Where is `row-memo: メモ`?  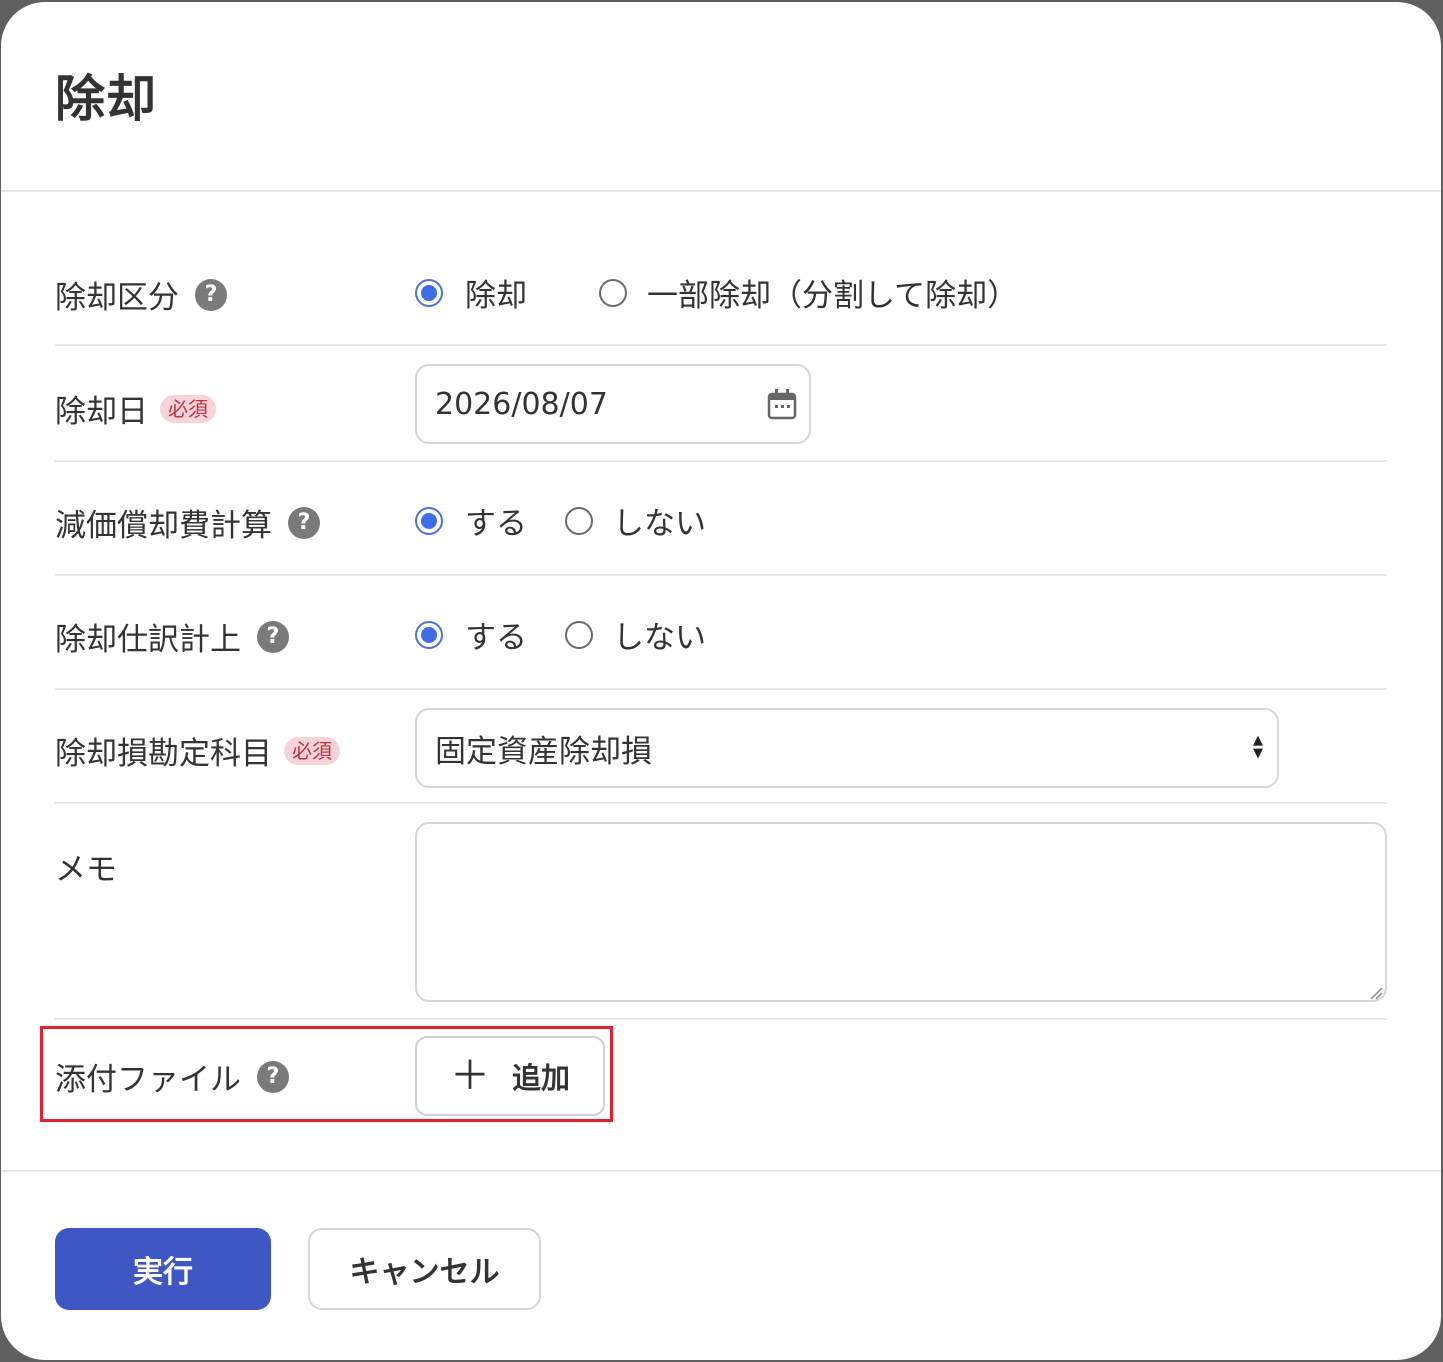 row-memo: メモ is located at coordinates (721, 912).